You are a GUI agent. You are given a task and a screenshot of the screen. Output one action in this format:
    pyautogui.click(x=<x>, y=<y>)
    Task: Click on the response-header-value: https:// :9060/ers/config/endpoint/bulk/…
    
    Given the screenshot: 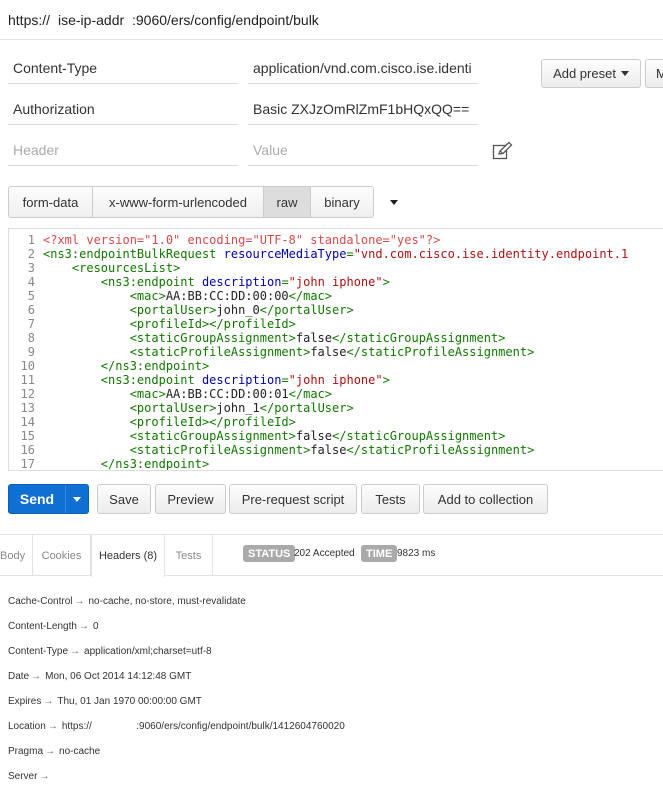 What is the action you would take?
    pyautogui.click(x=203, y=726)
    